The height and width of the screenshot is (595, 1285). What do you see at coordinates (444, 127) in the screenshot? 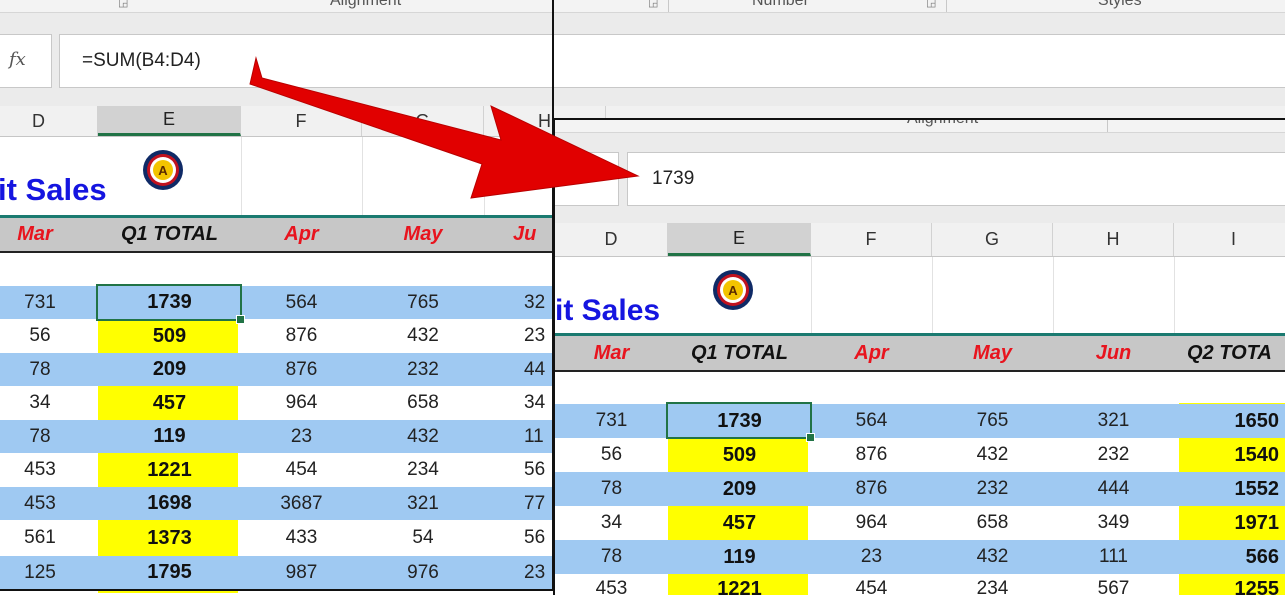
I see `red-arrow-icon` at bounding box center [444, 127].